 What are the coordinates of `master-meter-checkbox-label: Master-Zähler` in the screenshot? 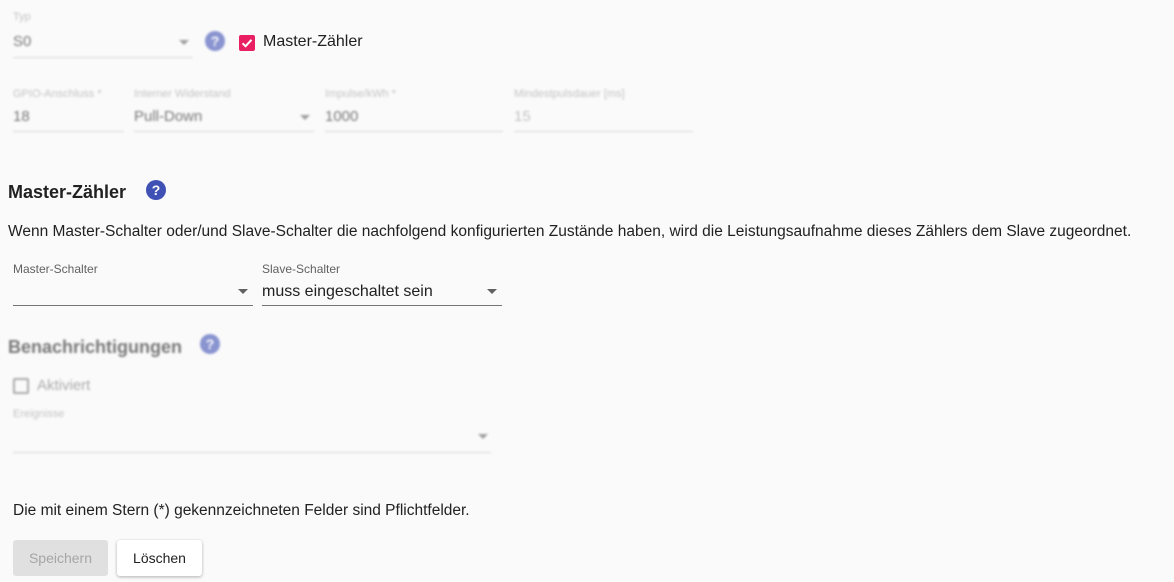 It's located at (313, 41).